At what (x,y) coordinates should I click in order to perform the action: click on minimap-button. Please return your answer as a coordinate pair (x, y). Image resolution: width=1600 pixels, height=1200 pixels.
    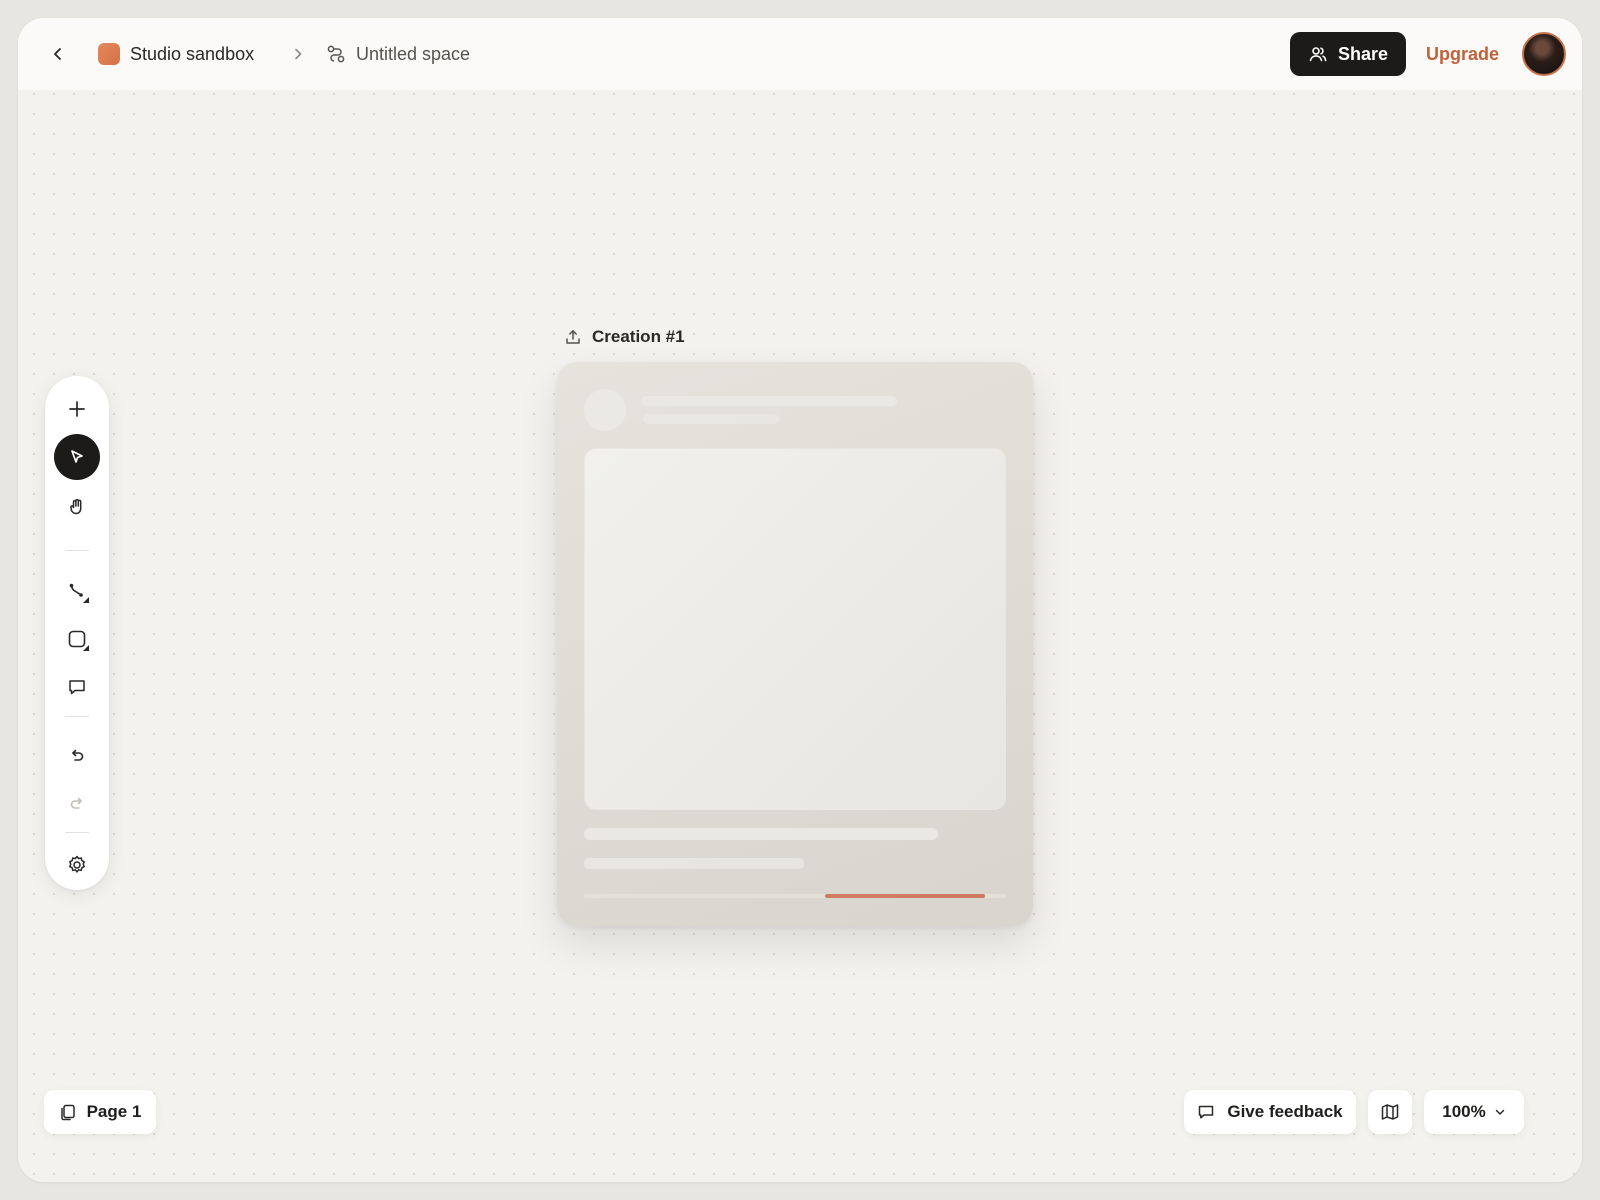
    Looking at the image, I should click on (1390, 1112).